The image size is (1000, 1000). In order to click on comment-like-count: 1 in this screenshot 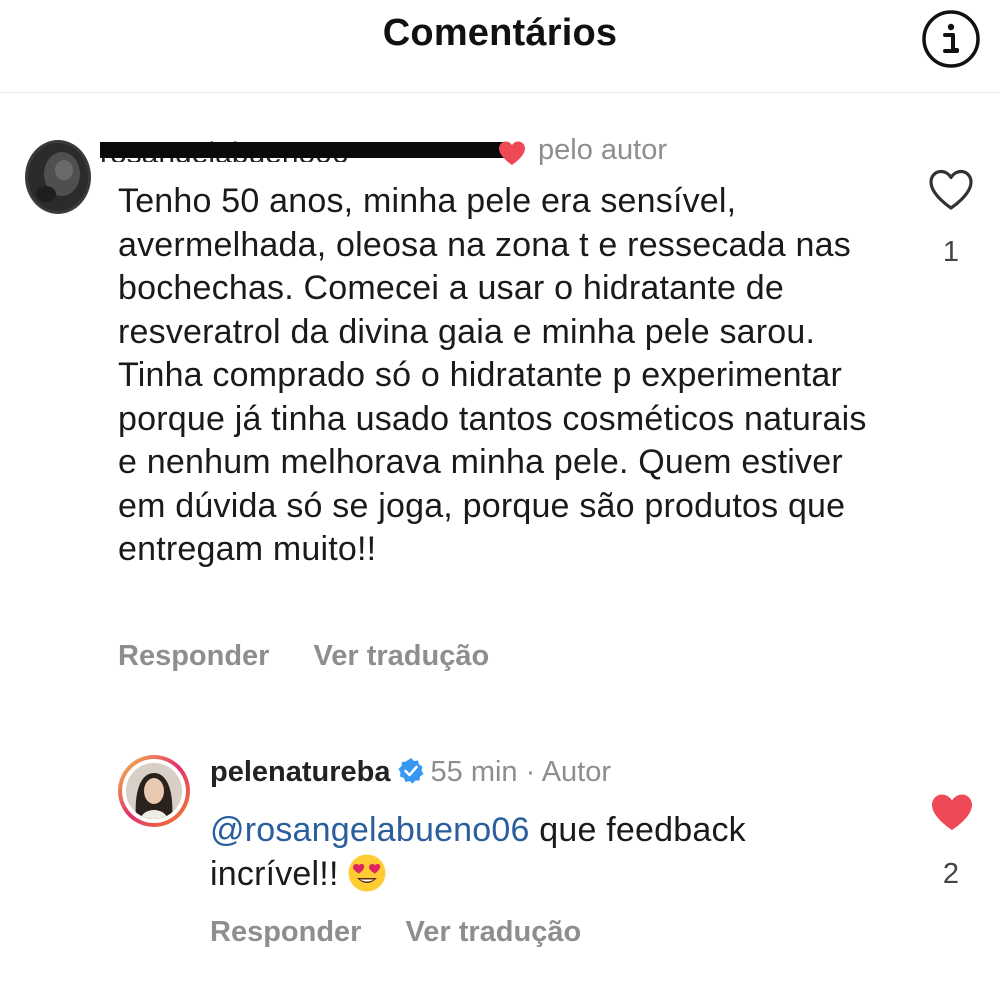, I will do `click(951, 252)`.